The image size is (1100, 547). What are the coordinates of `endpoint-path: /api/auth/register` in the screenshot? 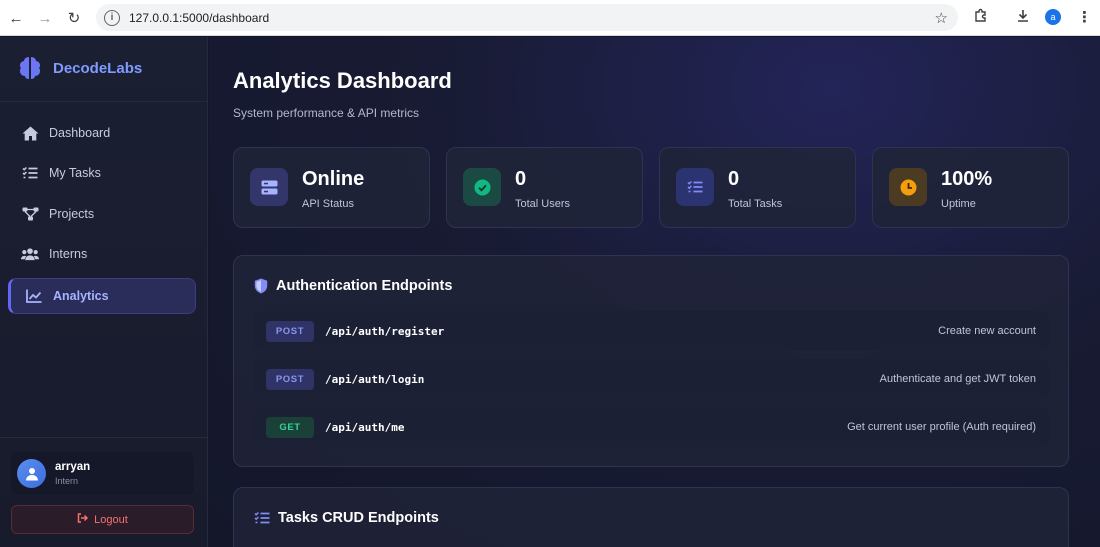 It's located at (385, 331).